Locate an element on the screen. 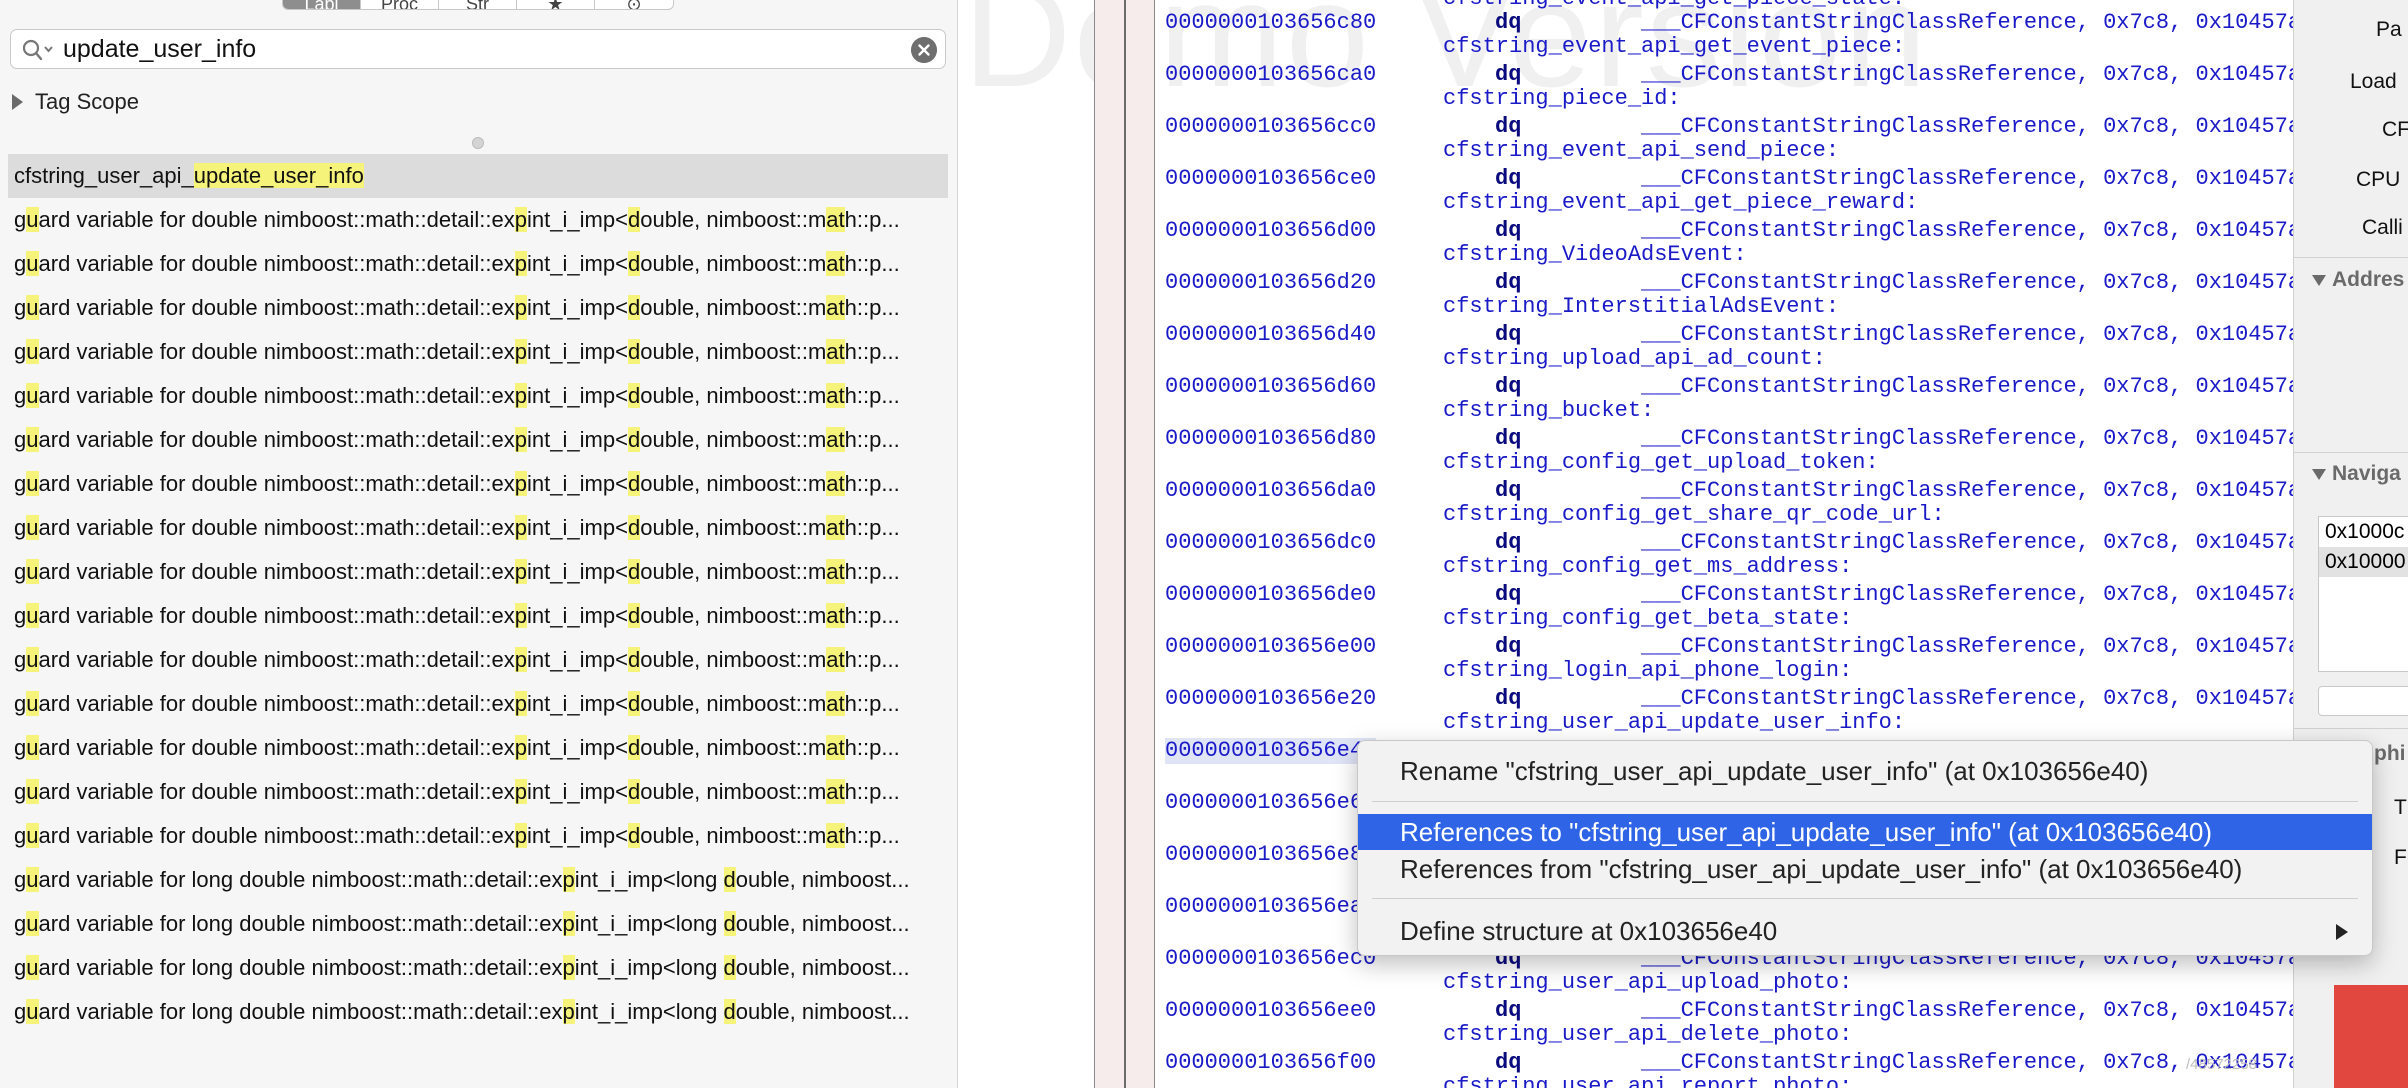  code-address: 0000000103656ca0 is located at coordinates (1270, 75).